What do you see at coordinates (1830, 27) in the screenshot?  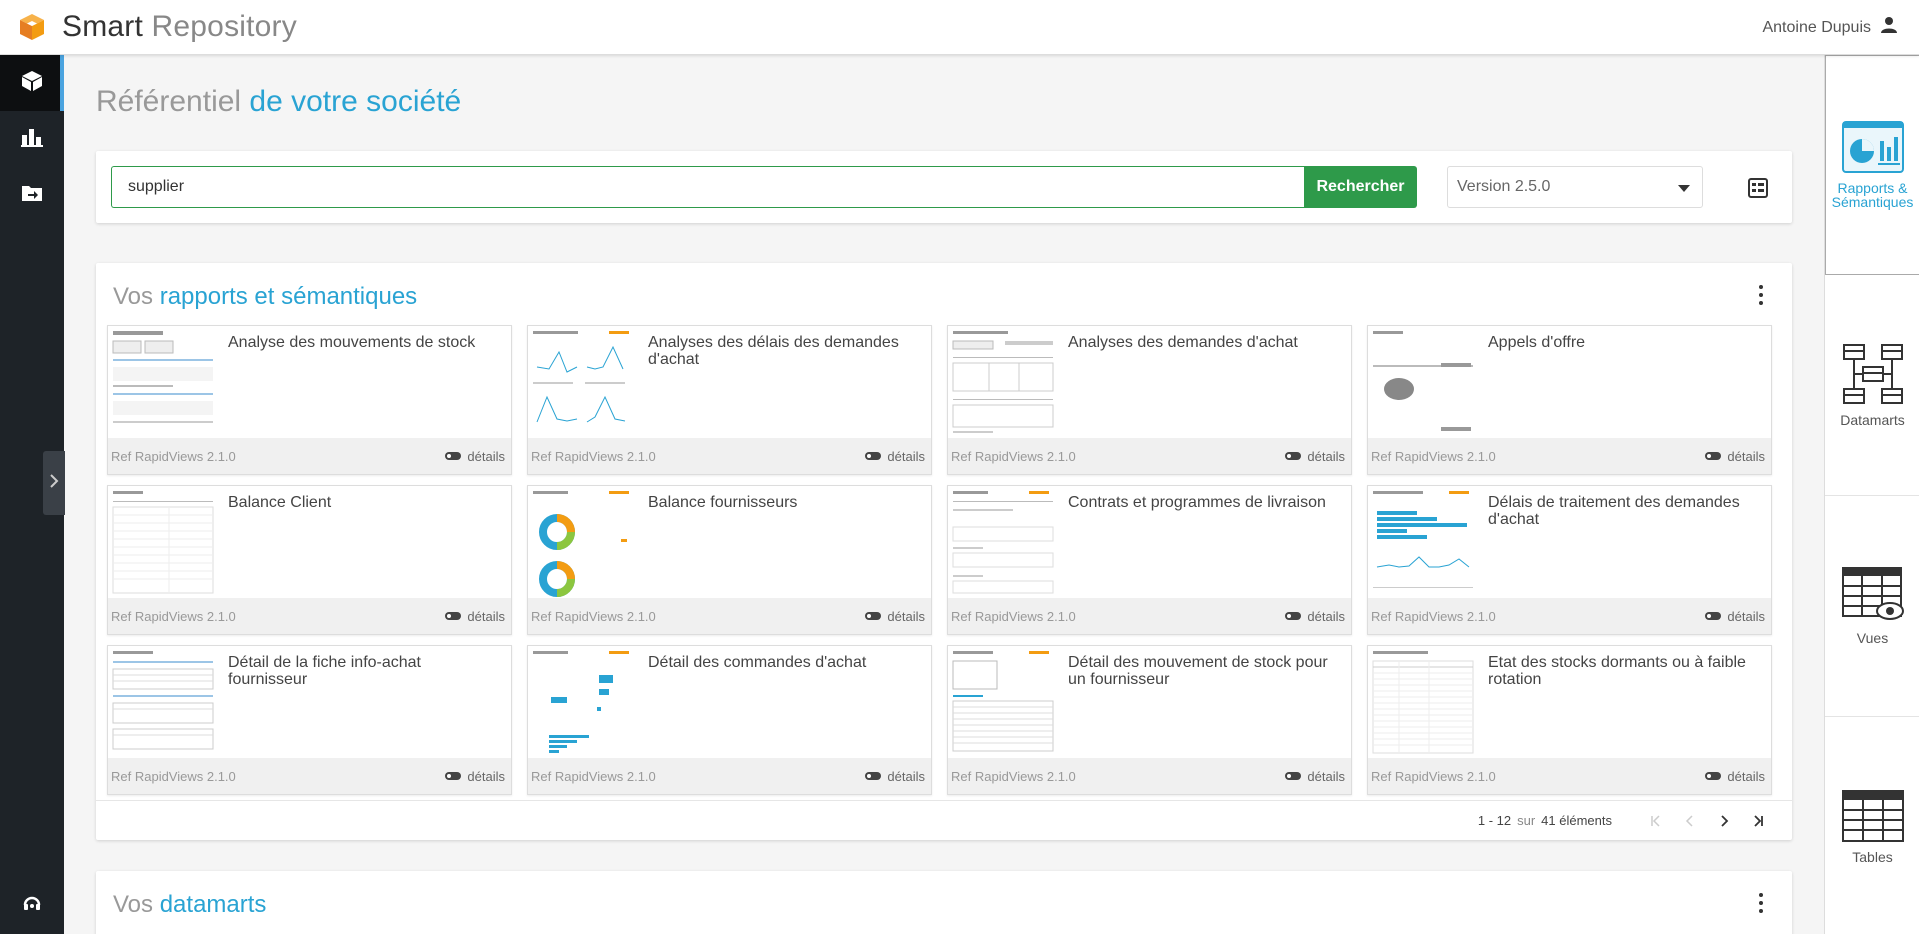 I see `user-menu: Antoine Dupuis` at bounding box center [1830, 27].